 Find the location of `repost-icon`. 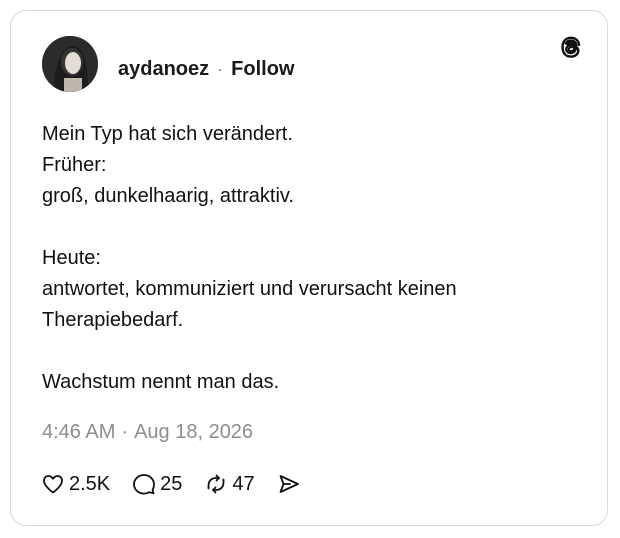

repost-icon is located at coordinates (216, 484).